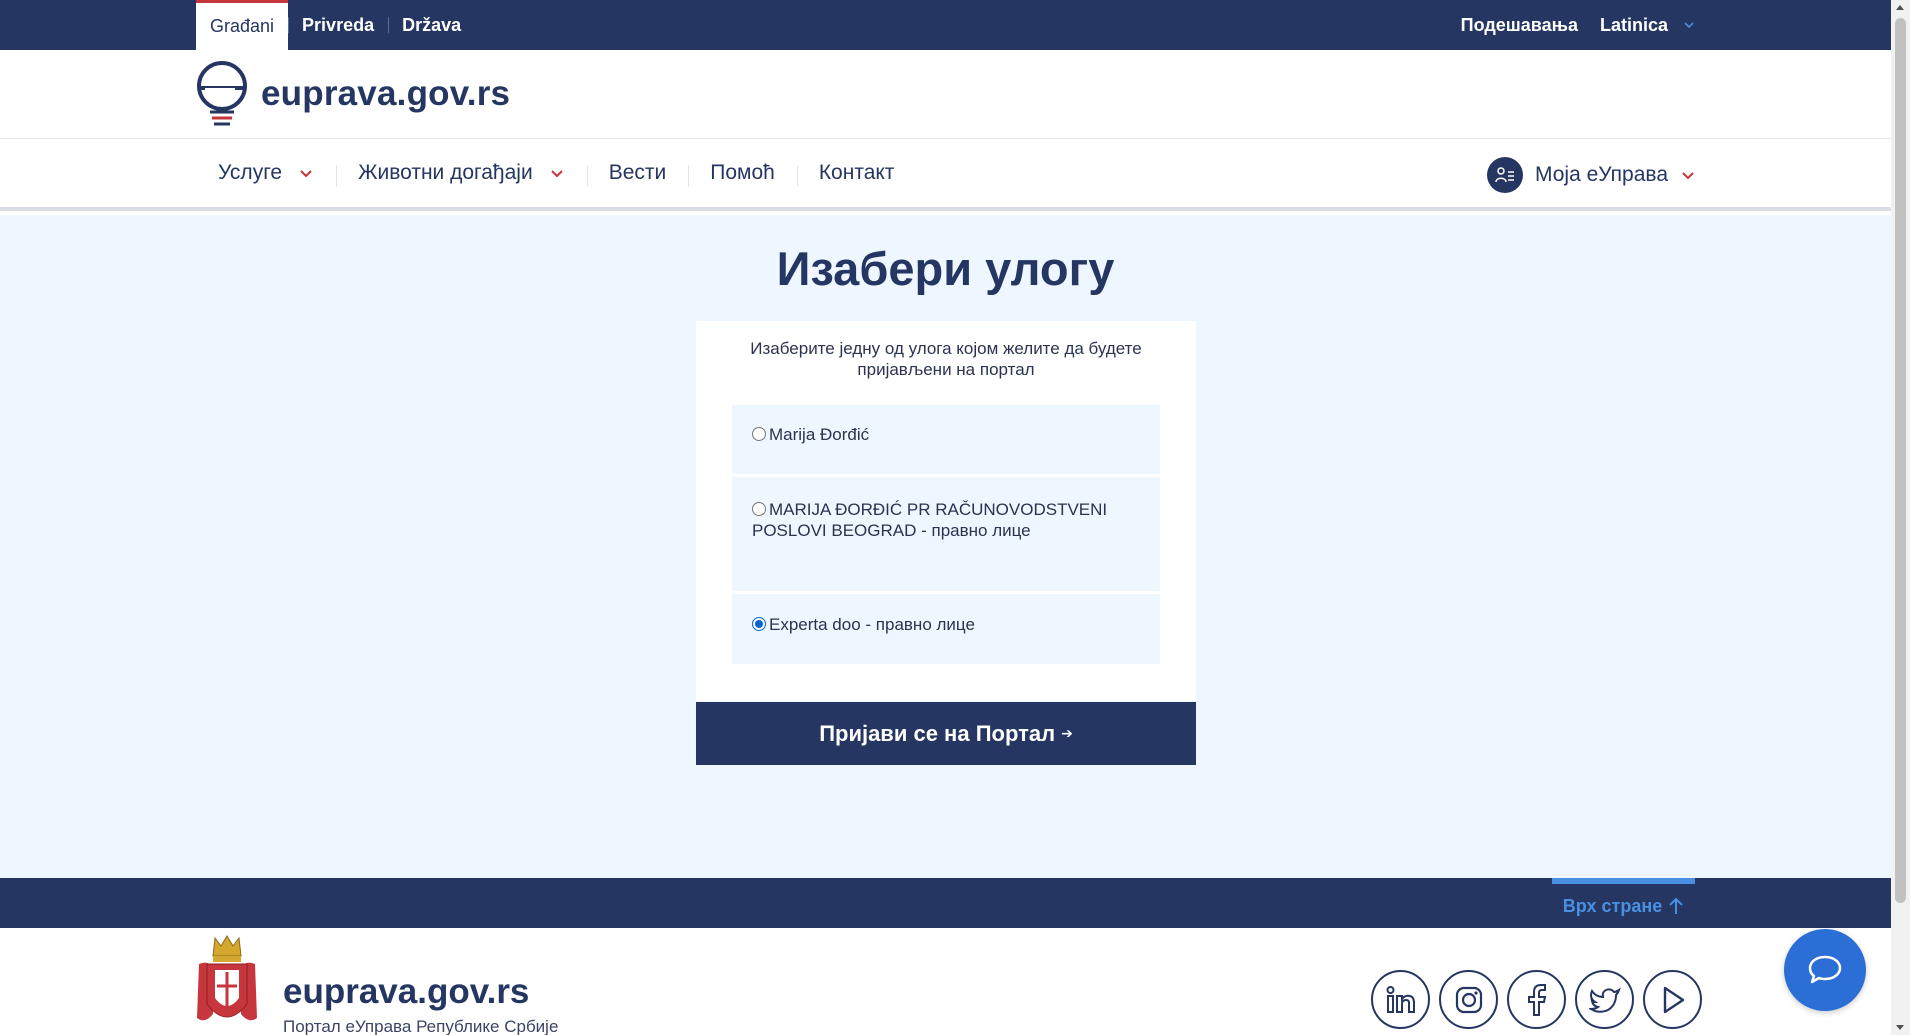 Image resolution: width=1910 pixels, height=1035 pixels. What do you see at coordinates (1601, 174) in the screenshot?
I see `account-label: Моја еУправа` at bounding box center [1601, 174].